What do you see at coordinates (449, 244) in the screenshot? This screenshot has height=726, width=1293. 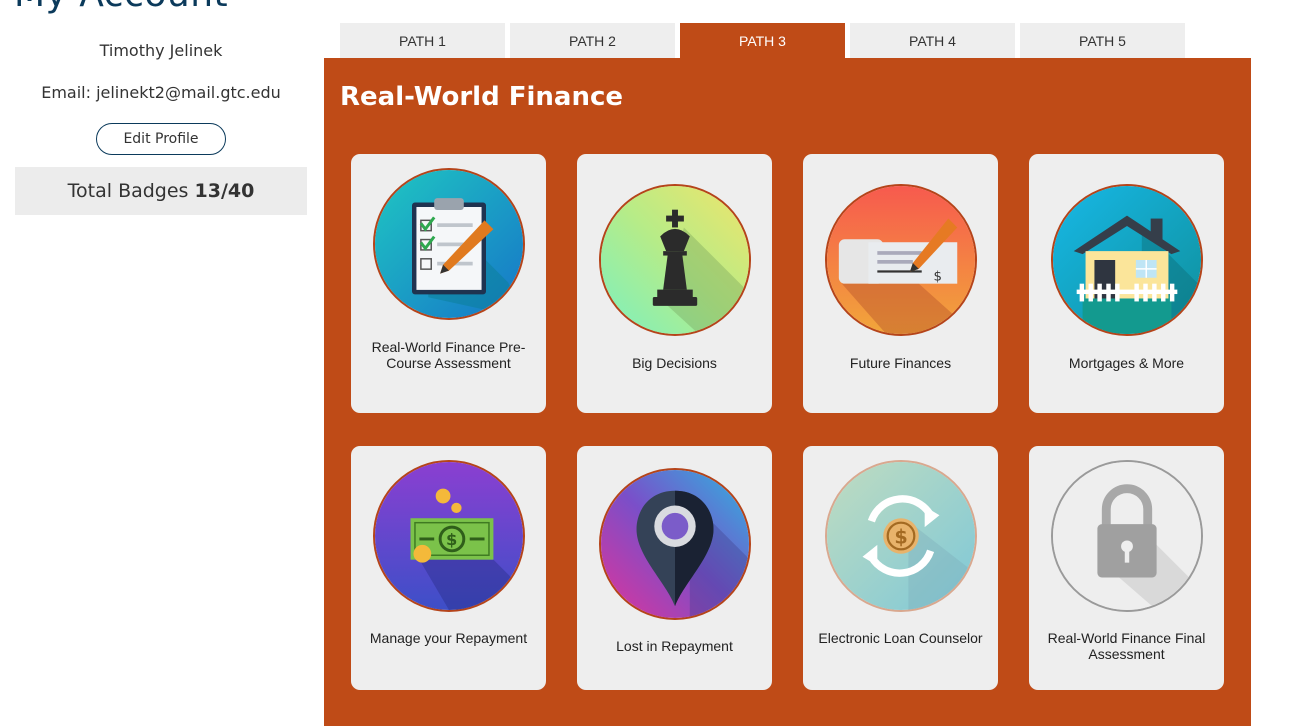 I see `clipboard-checklist-icon` at bounding box center [449, 244].